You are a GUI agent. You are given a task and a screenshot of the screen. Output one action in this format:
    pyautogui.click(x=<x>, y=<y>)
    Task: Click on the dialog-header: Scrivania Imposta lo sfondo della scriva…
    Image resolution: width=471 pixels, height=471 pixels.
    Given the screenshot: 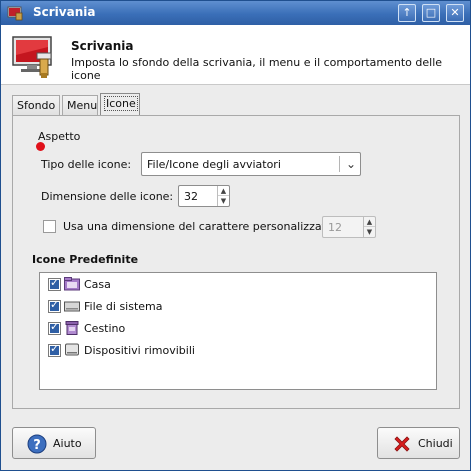 What is the action you would take?
    pyautogui.click(x=235, y=55)
    